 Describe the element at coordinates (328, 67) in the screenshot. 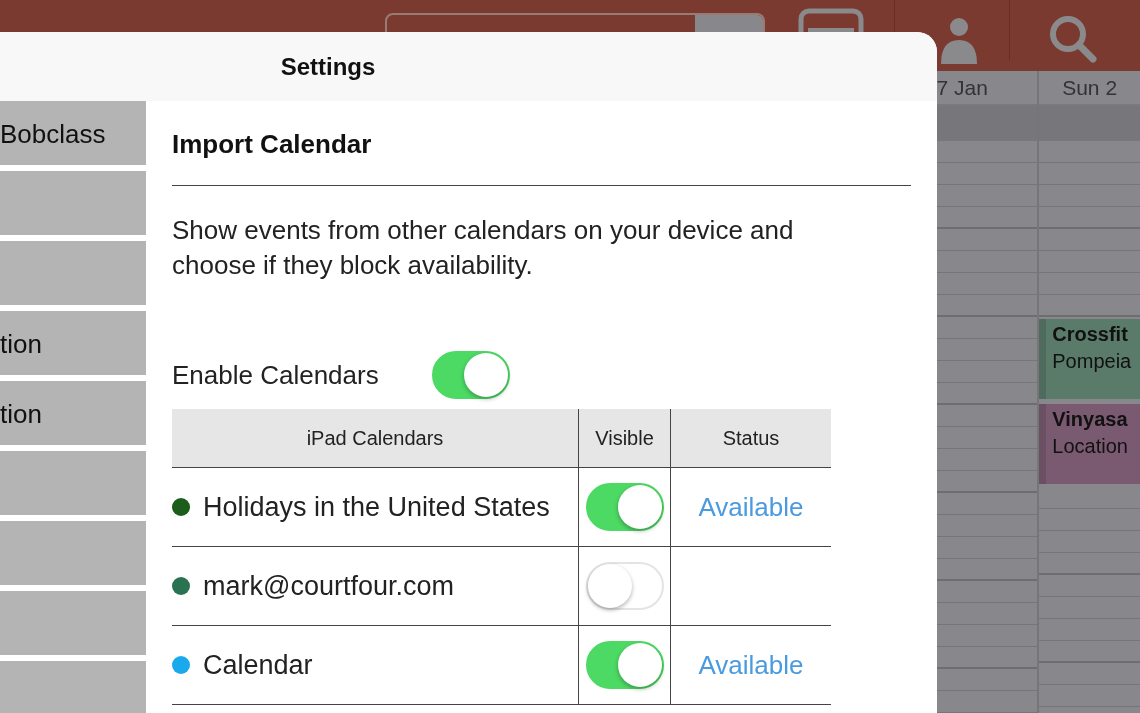

I see `dialog-title: Settings` at that location.